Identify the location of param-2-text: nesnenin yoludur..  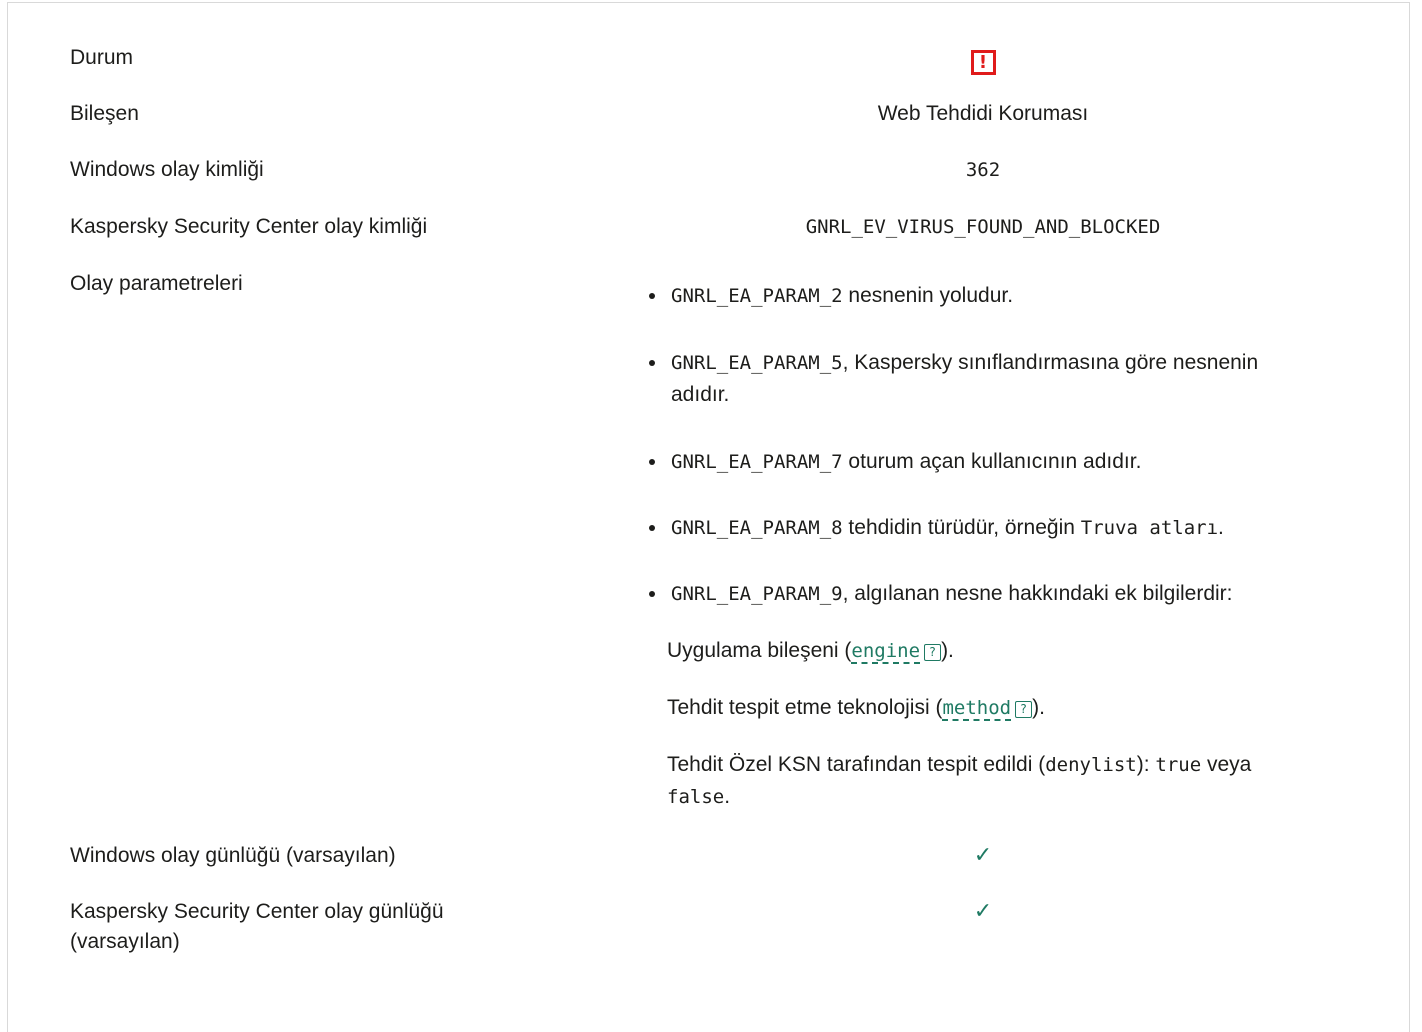
(928, 295).